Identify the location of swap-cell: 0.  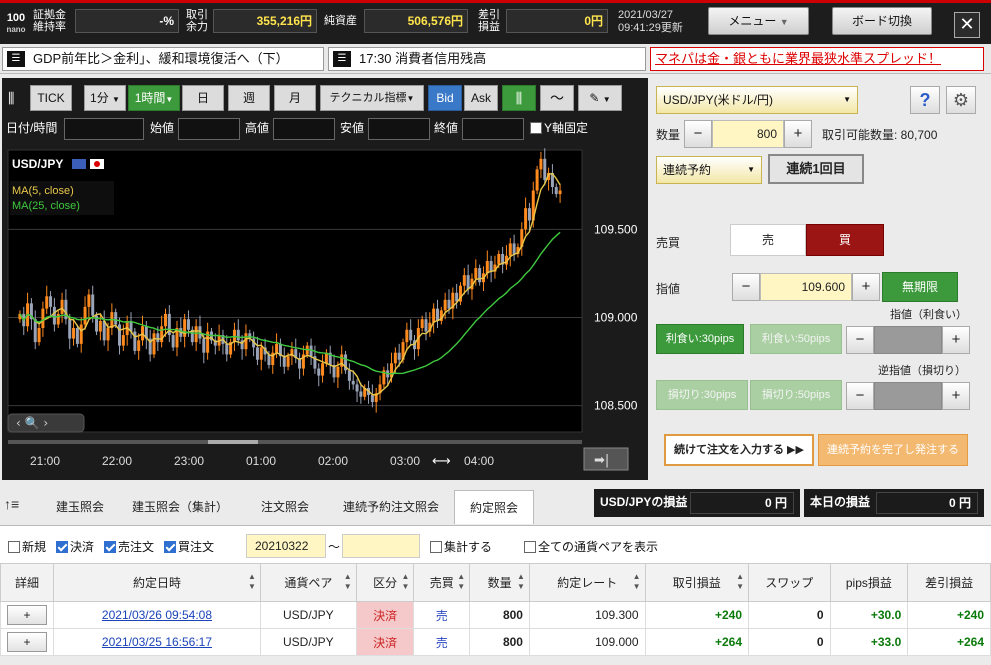
(789, 615).